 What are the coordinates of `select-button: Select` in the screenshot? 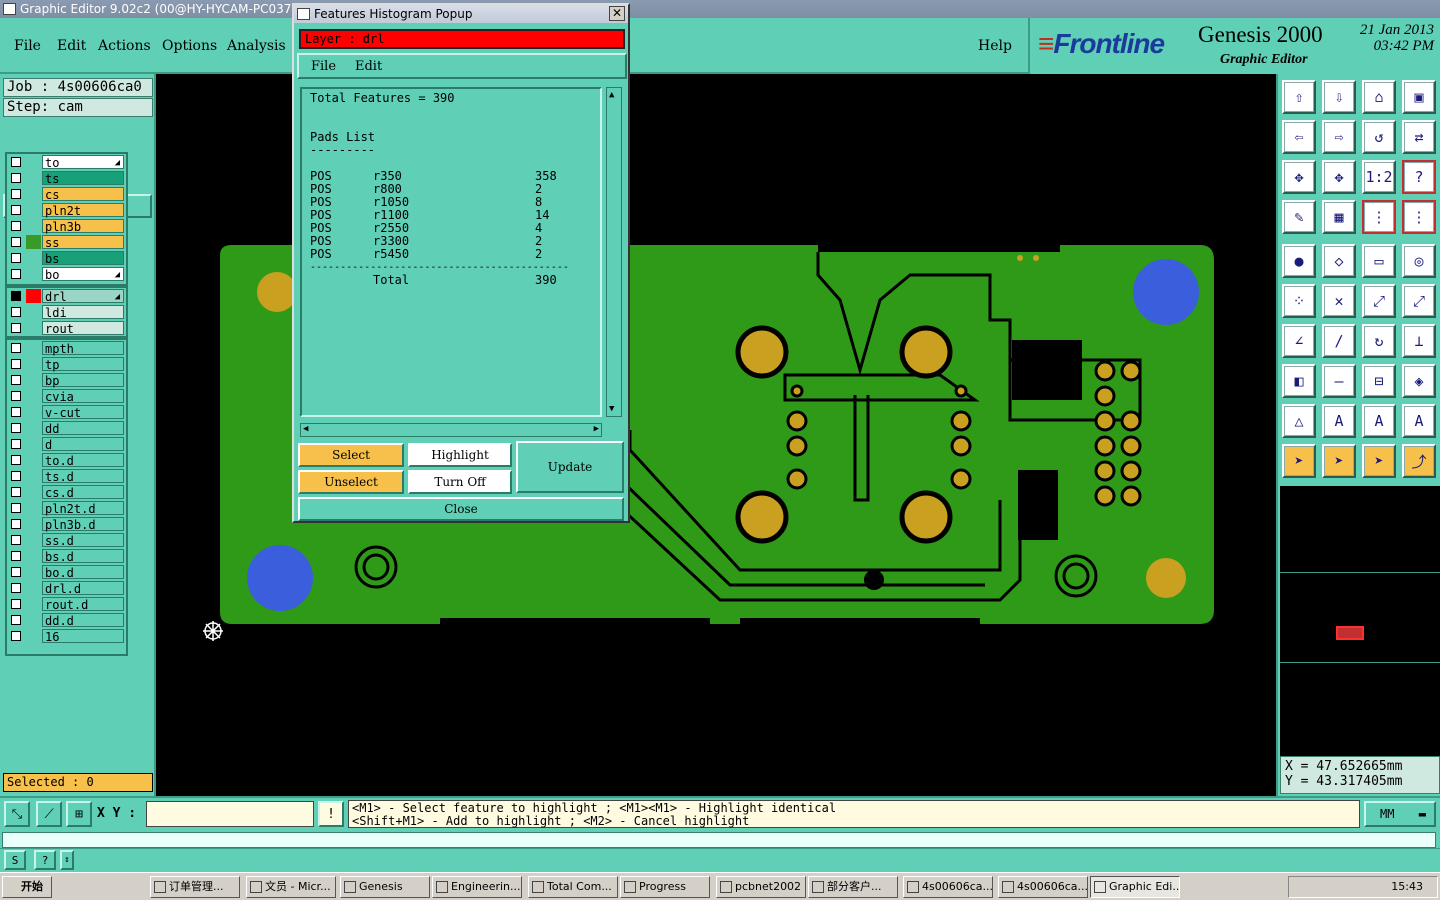 It's located at (351, 455).